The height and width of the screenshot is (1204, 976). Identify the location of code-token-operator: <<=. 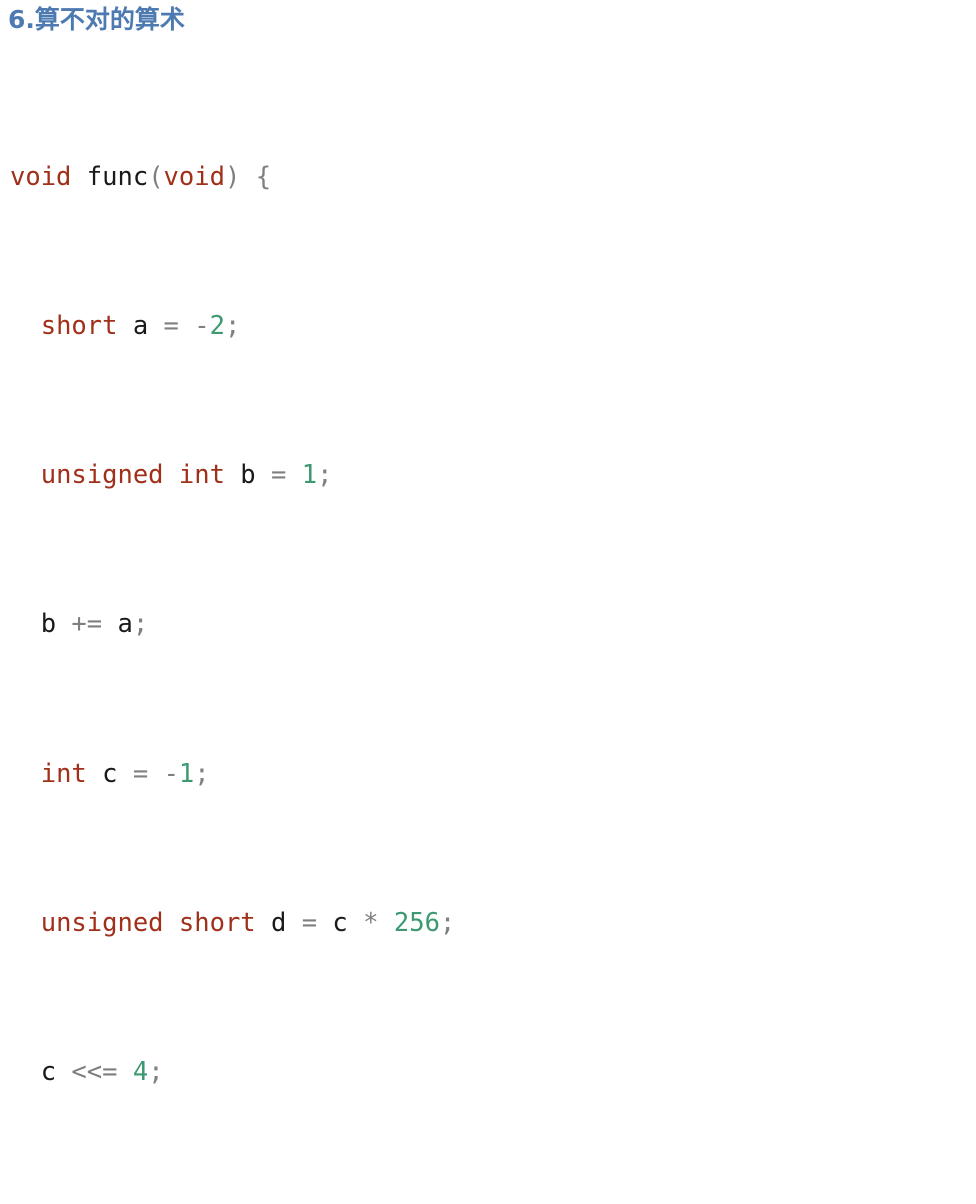
(94, 1072).